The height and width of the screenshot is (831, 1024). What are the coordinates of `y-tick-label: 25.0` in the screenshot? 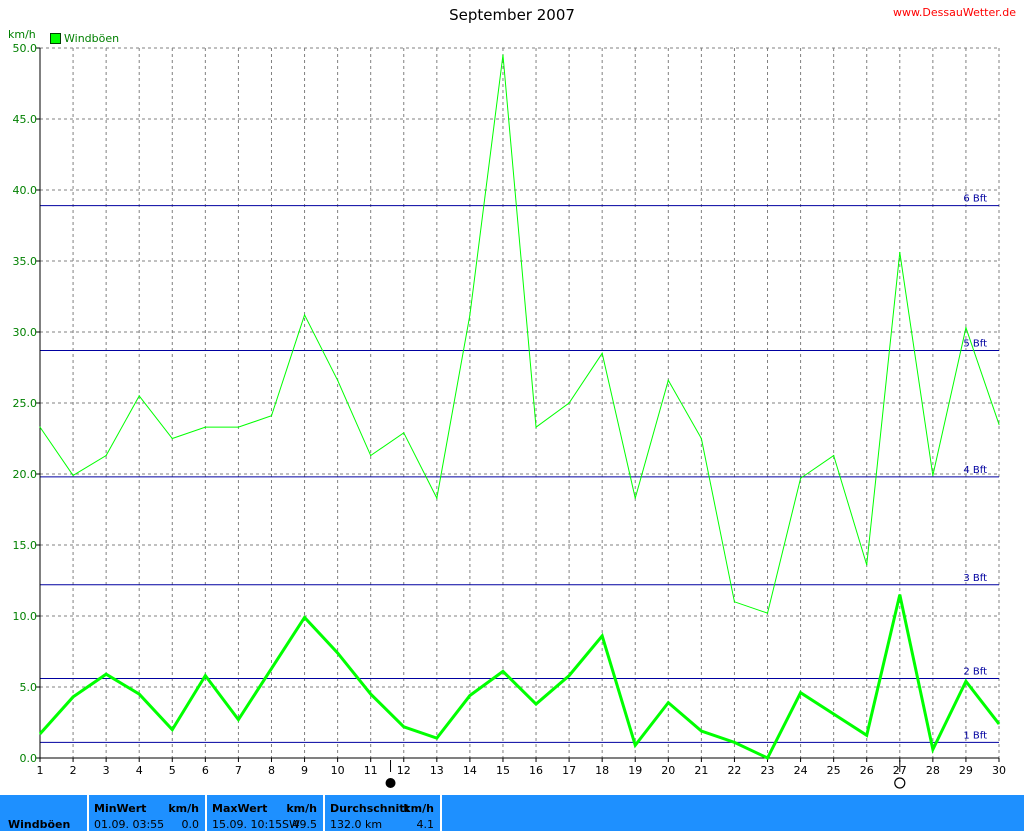 It's located at (25, 403).